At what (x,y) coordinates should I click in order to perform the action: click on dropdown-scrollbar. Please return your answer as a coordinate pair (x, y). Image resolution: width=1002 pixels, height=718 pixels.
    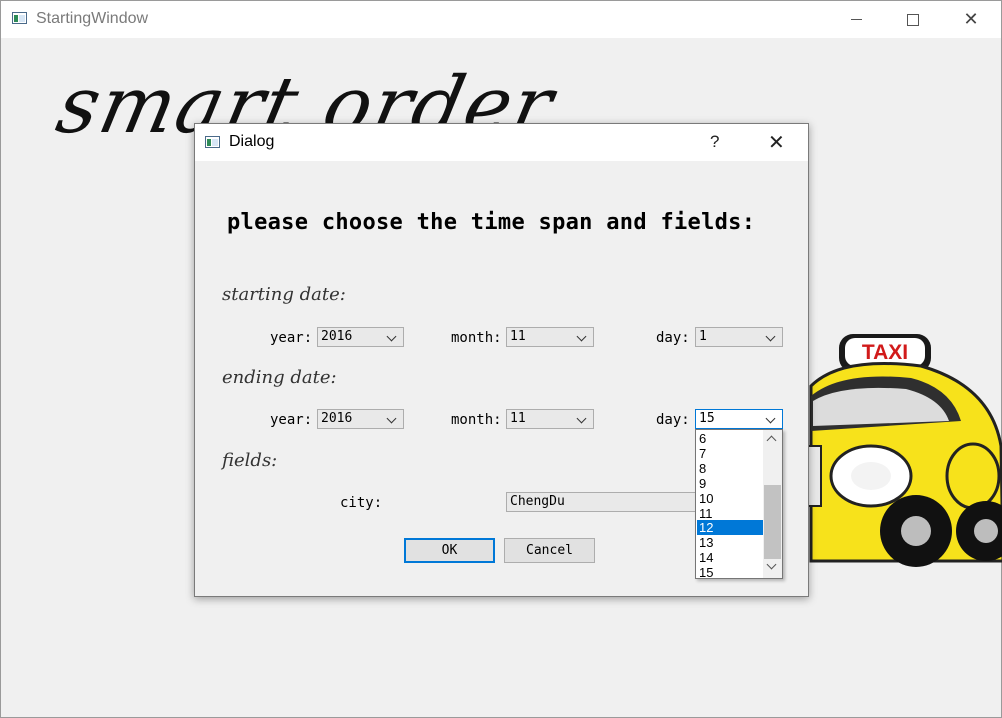
    Looking at the image, I should click on (772, 504).